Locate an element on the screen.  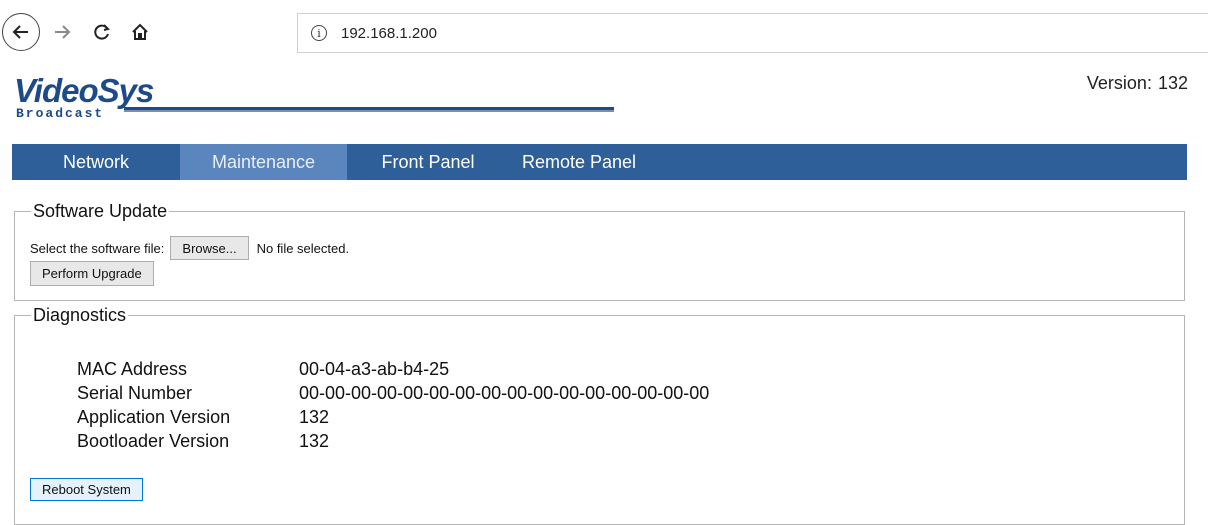
version-display: Version: 132 is located at coordinates (1137, 83).